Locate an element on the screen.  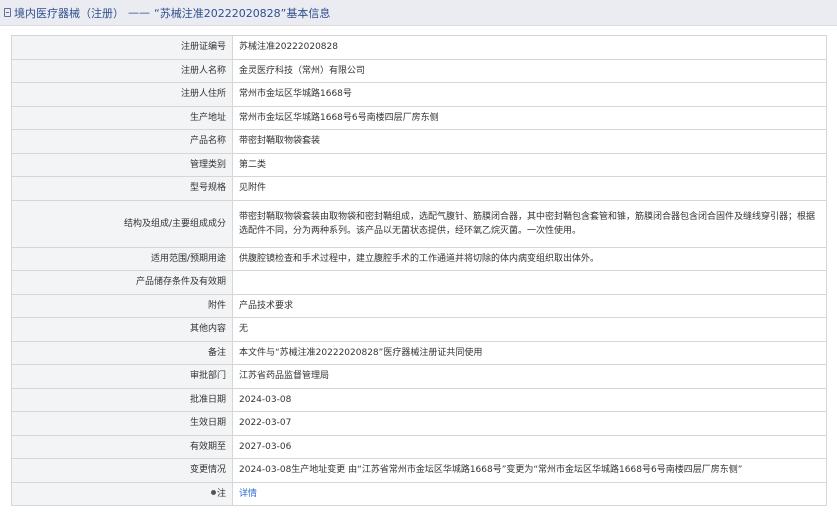
table-row: 注册证编号 苏械注准20222020828 is located at coordinates (419, 47).